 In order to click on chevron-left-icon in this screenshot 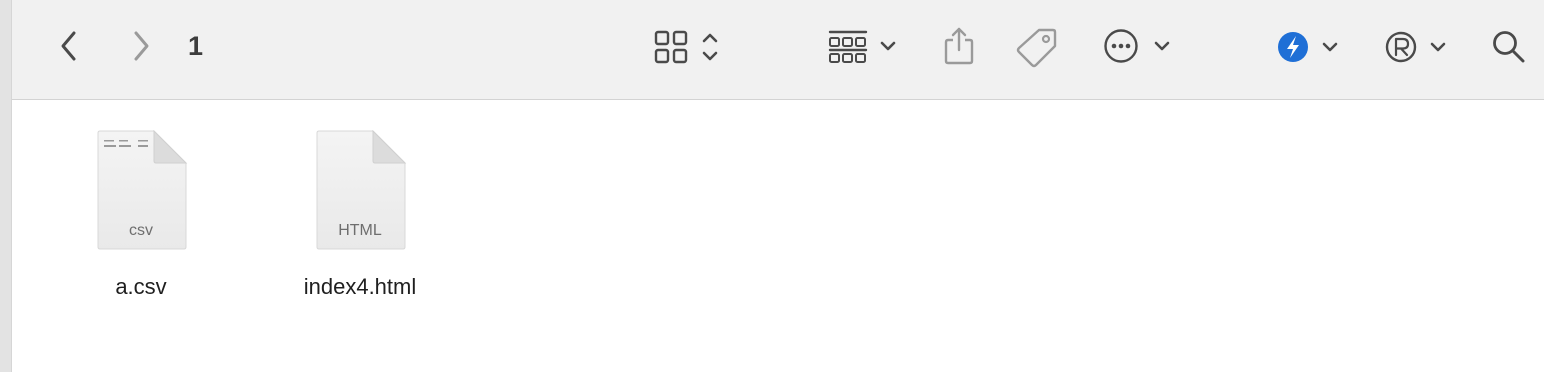, I will do `click(68, 46)`.